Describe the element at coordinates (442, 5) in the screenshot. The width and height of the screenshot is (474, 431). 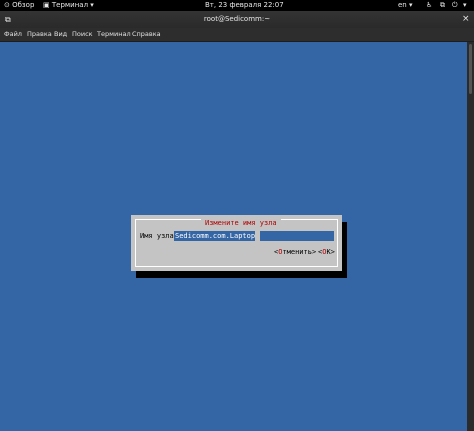
I see `network-icon: ⧉` at that location.